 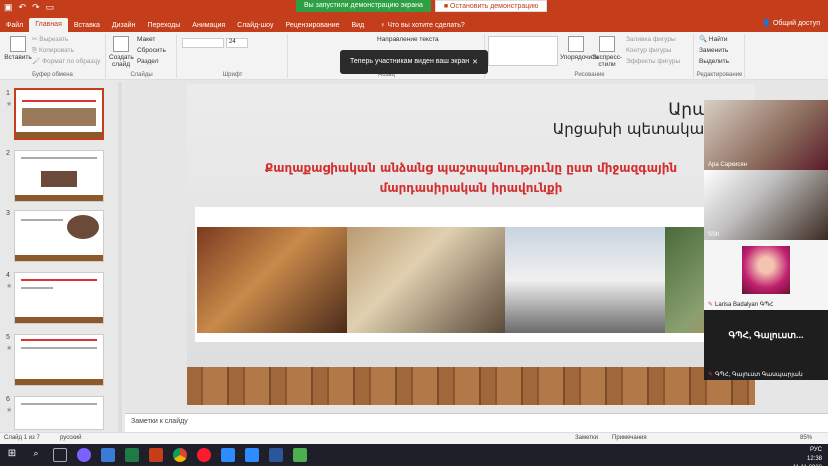 What do you see at coordinates (108, 455) in the screenshot?
I see `file-explorer-icon` at bounding box center [108, 455].